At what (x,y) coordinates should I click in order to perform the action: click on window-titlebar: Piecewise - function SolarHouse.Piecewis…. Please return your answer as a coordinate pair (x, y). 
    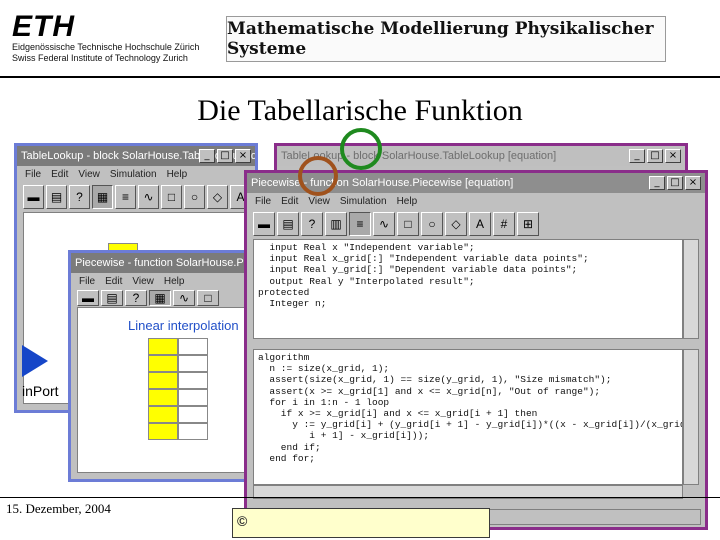
    Looking at the image, I should click on (161, 263).